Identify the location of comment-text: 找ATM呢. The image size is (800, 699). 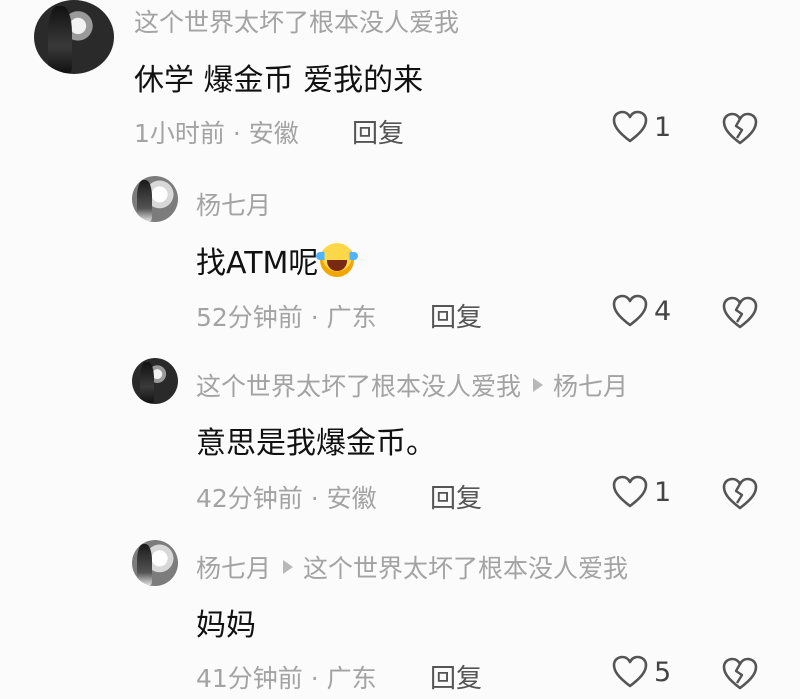
(277, 260).